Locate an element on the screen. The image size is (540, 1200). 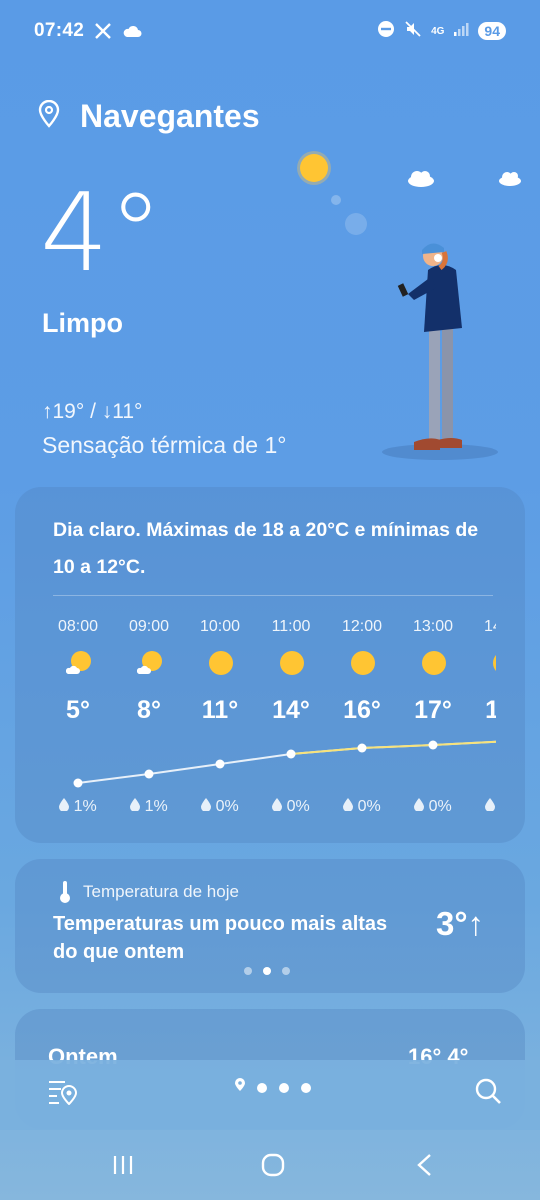
back-icon is located at coordinates (424, 1167).